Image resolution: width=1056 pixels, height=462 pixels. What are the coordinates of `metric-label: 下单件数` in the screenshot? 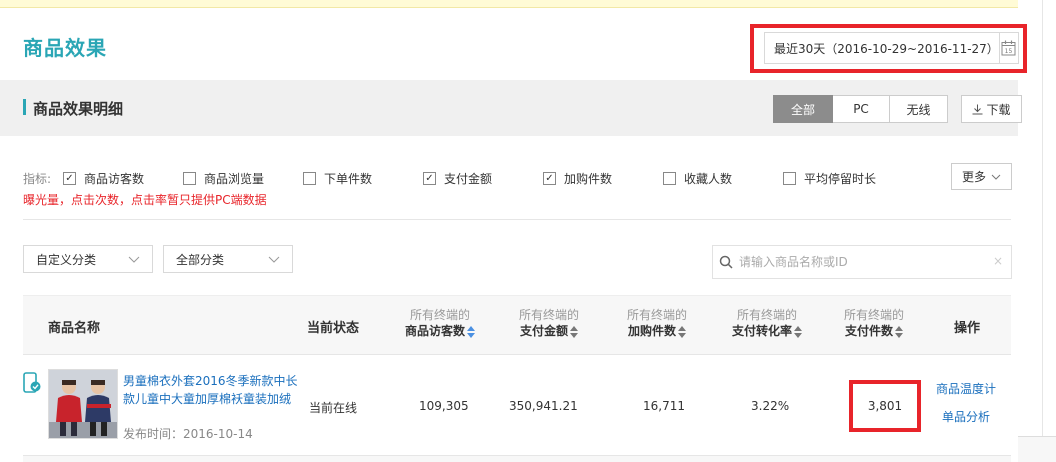 It's located at (348, 179).